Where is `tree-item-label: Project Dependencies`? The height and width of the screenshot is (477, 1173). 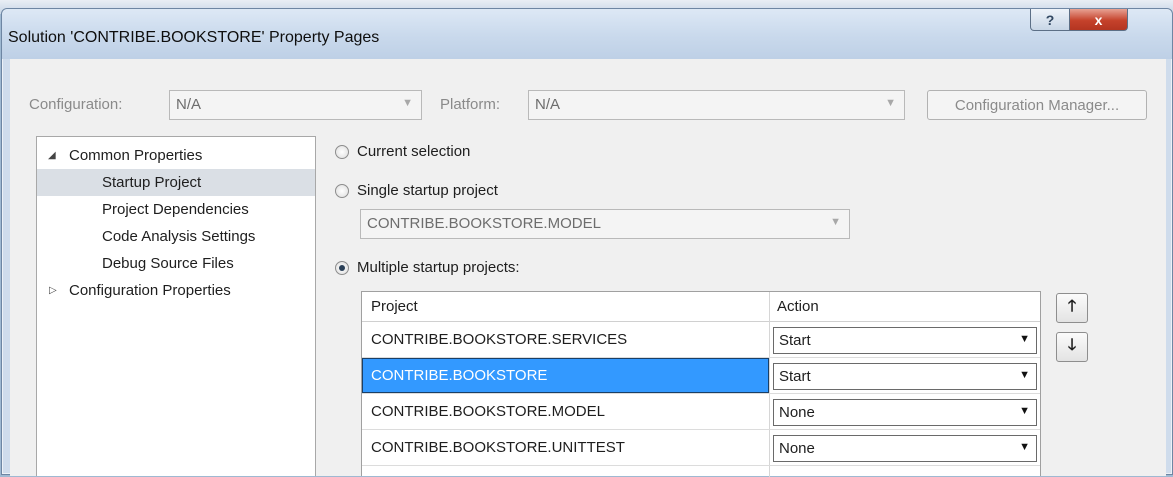
tree-item-label: Project Dependencies is located at coordinates (175, 209).